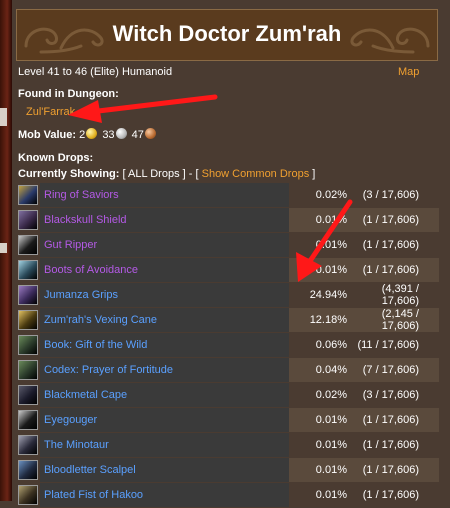 The image size is (450, 508). I want to click on drop-count: (11 / 17,606), so click(395, 345).